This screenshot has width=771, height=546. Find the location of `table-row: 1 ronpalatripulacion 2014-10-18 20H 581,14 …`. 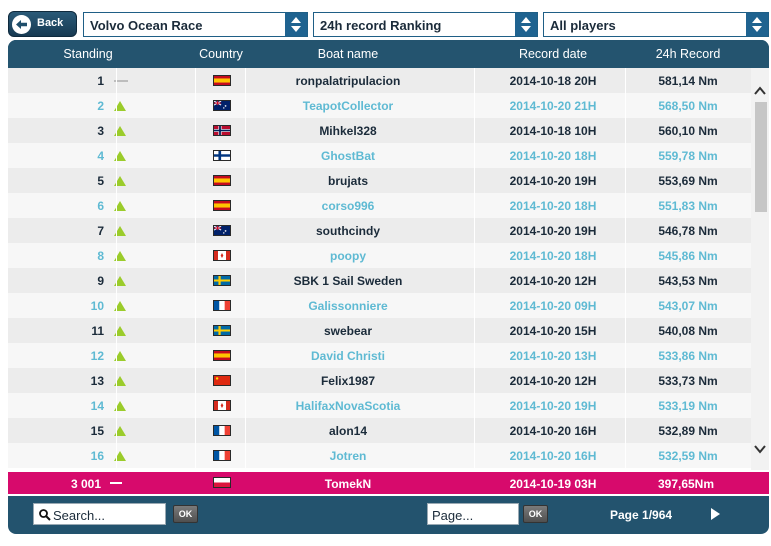

table-row: 1 ronpalatripulacion 2014-10-18 20H 581,14 … is located at coordinates (379, 80).